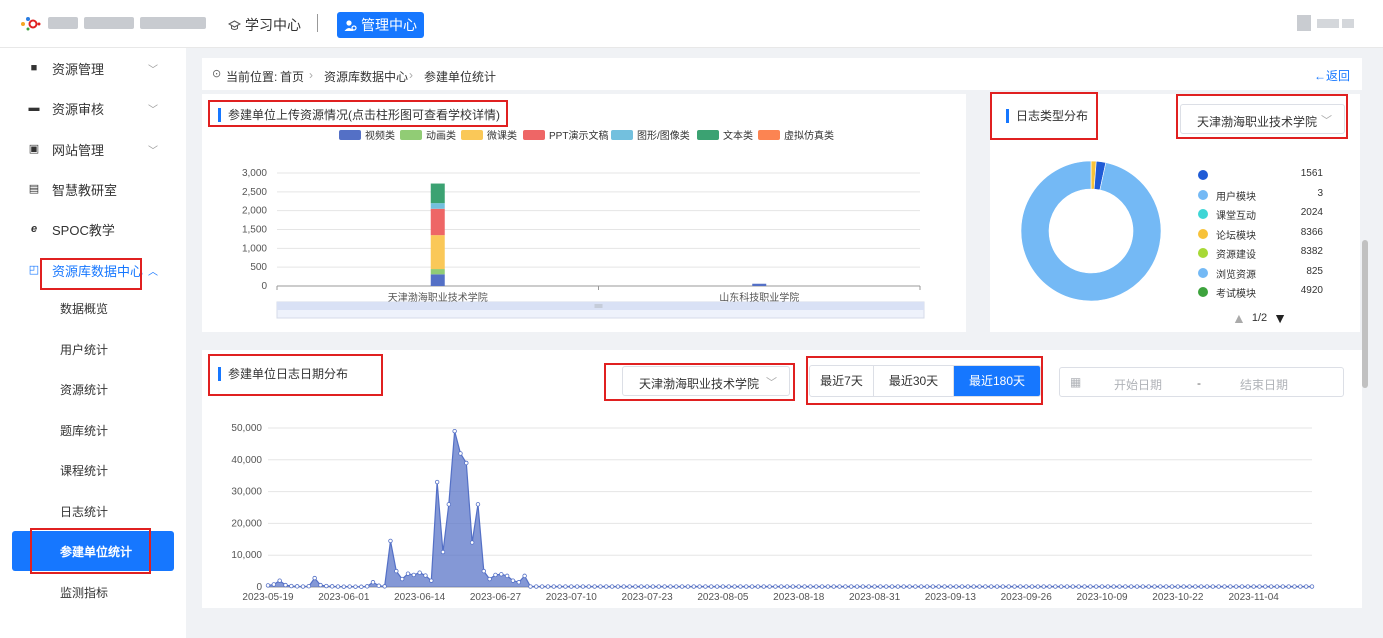 This screenshot has height=638, width=1383. I want to click on legend-item: 微课类, so click(489, 134).